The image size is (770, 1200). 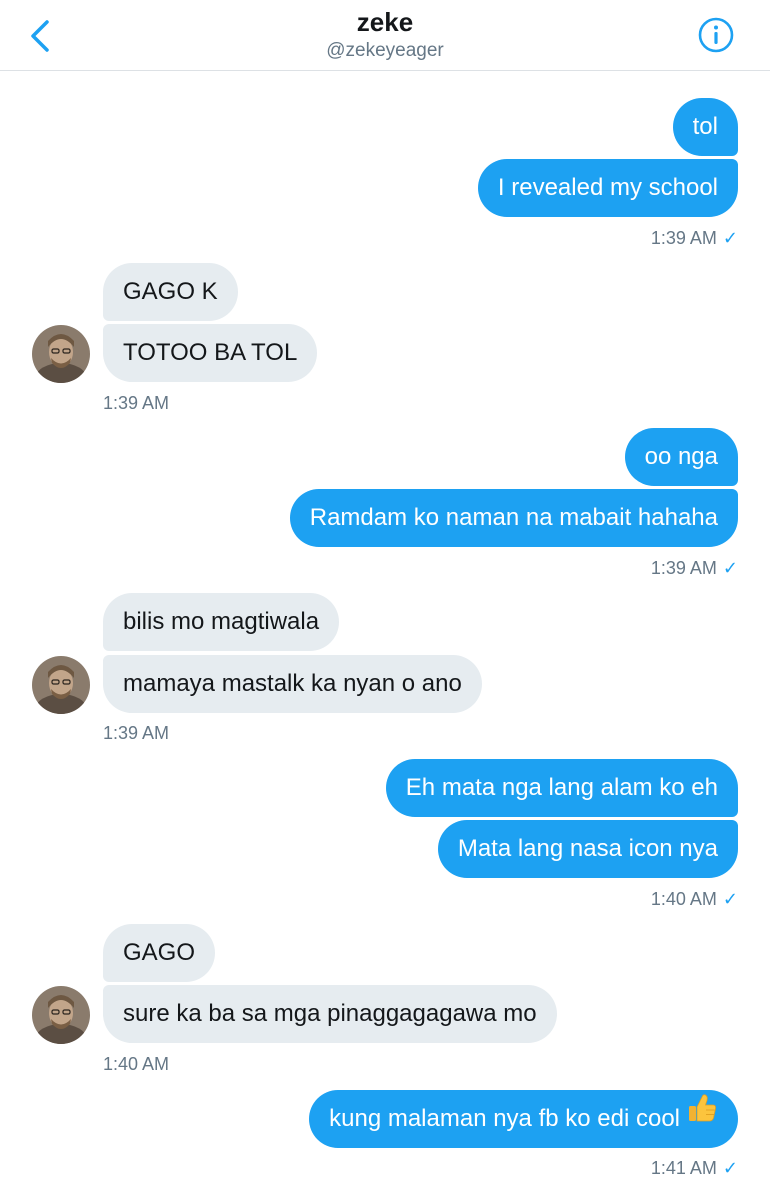 What do you see at coordinates (504, 1118) in the screenshot?
I see `message-text: kung malaman nya fb ko edi cool` at bounding box center [504, 1118].